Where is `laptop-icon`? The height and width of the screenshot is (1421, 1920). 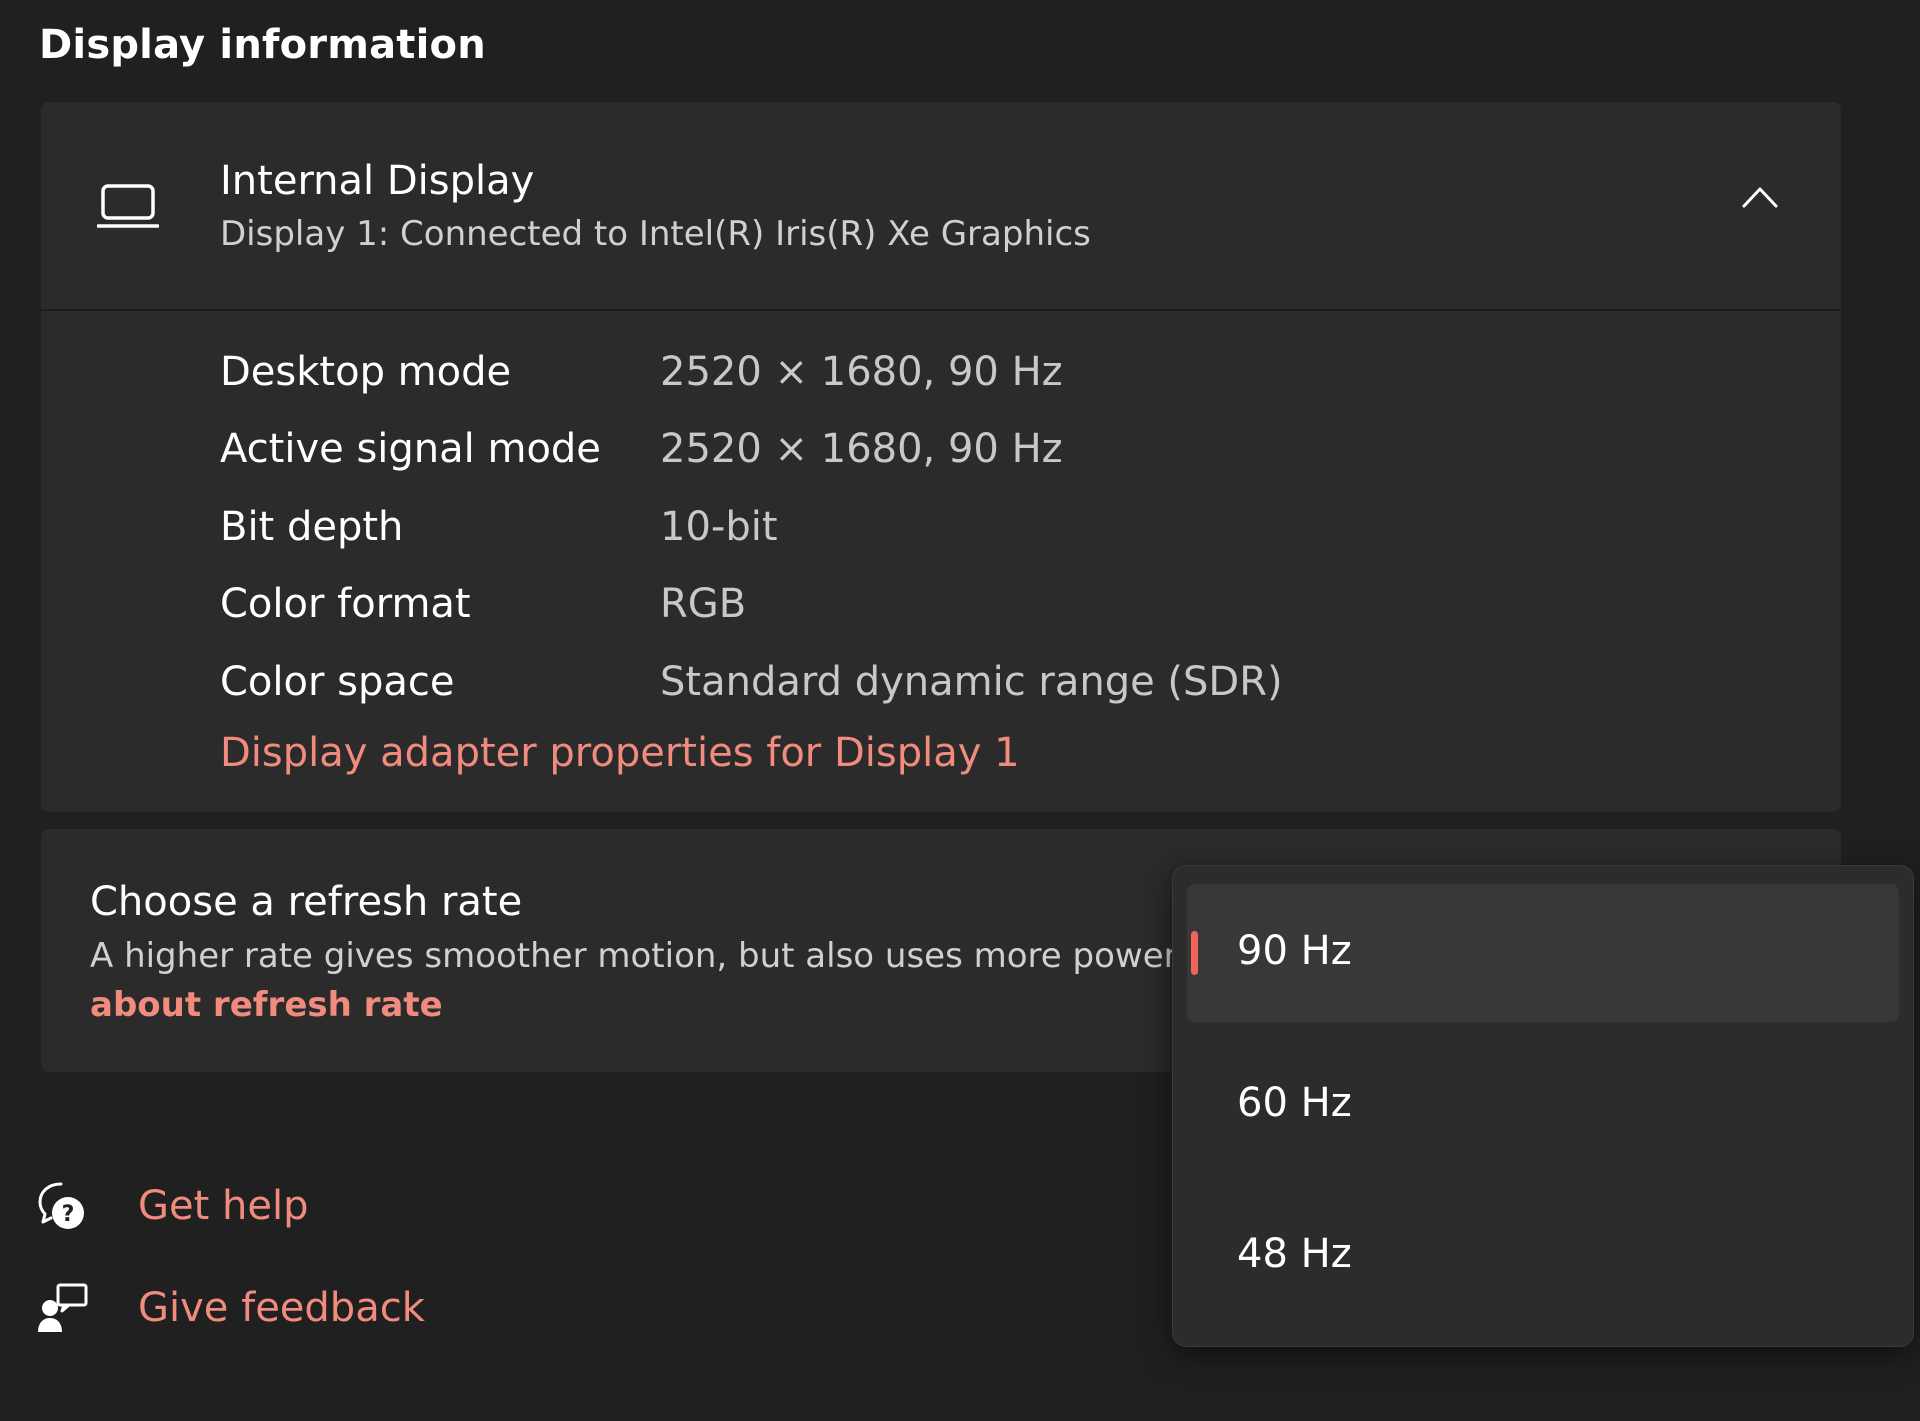
laptop-icon is located at coordinates (128, 206).